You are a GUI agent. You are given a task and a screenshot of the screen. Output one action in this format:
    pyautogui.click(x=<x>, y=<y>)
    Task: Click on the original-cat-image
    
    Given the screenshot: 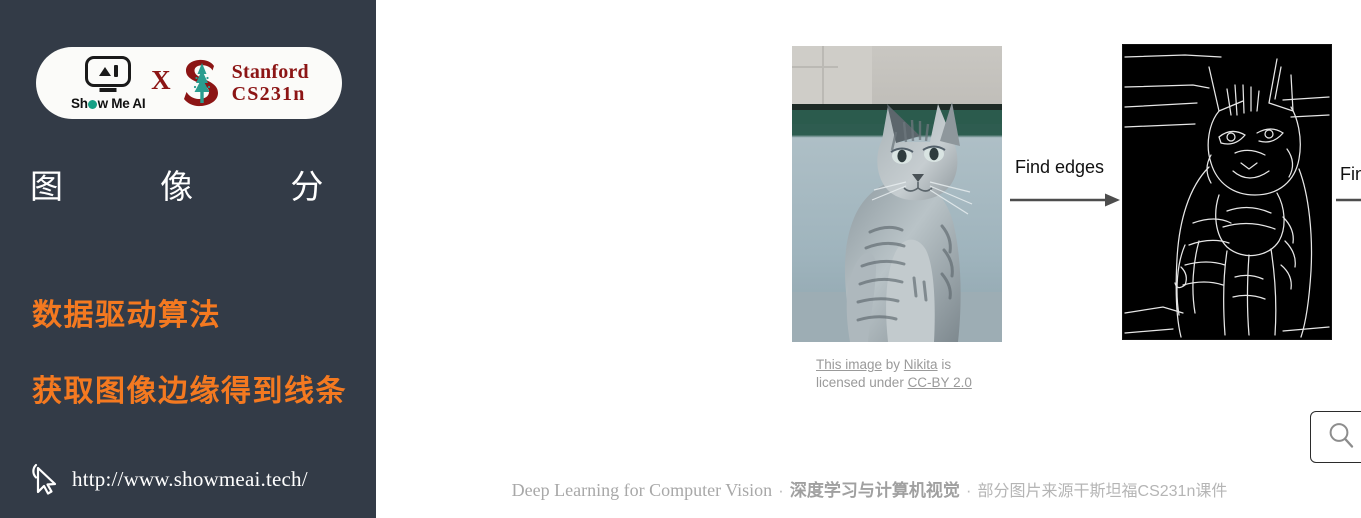 What is the action you would take?
    pyautogui.click(x=897, y=194)
    